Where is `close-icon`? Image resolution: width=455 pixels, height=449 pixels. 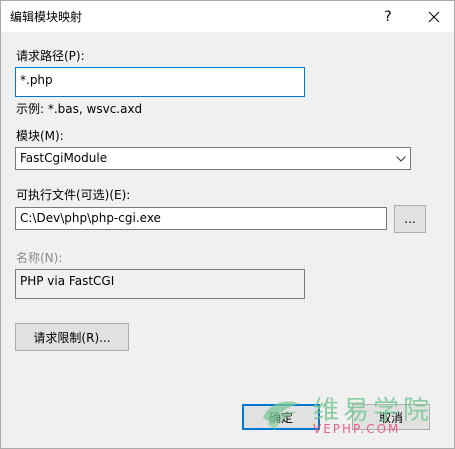 close-icon is located at coordinates (434, 16).